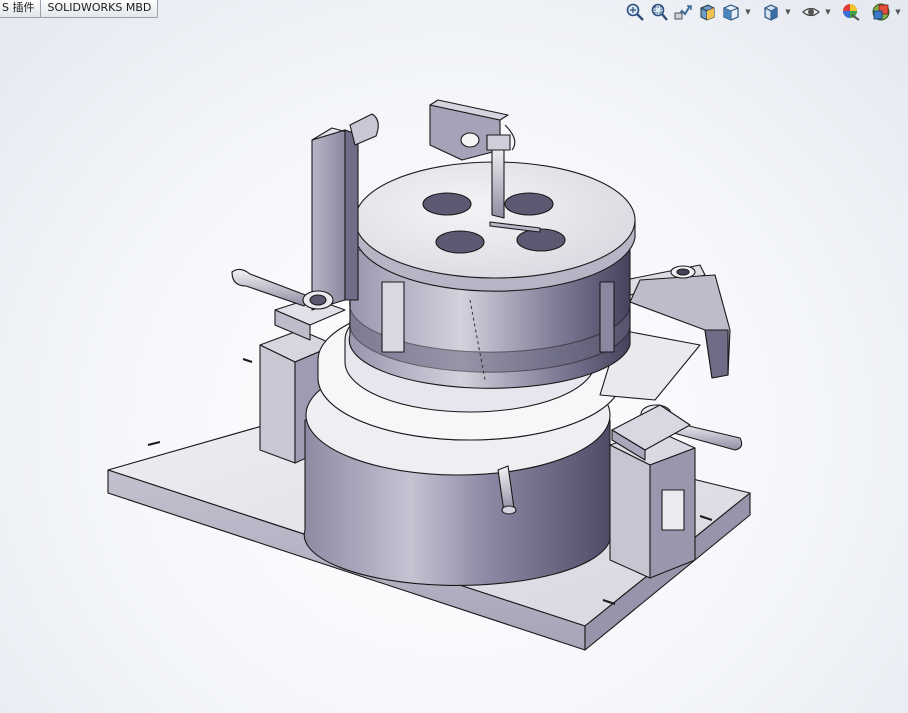 The width and height of the screenshot is (908, 713). I want to click on hide-show-items-icon, so click(811, 12).